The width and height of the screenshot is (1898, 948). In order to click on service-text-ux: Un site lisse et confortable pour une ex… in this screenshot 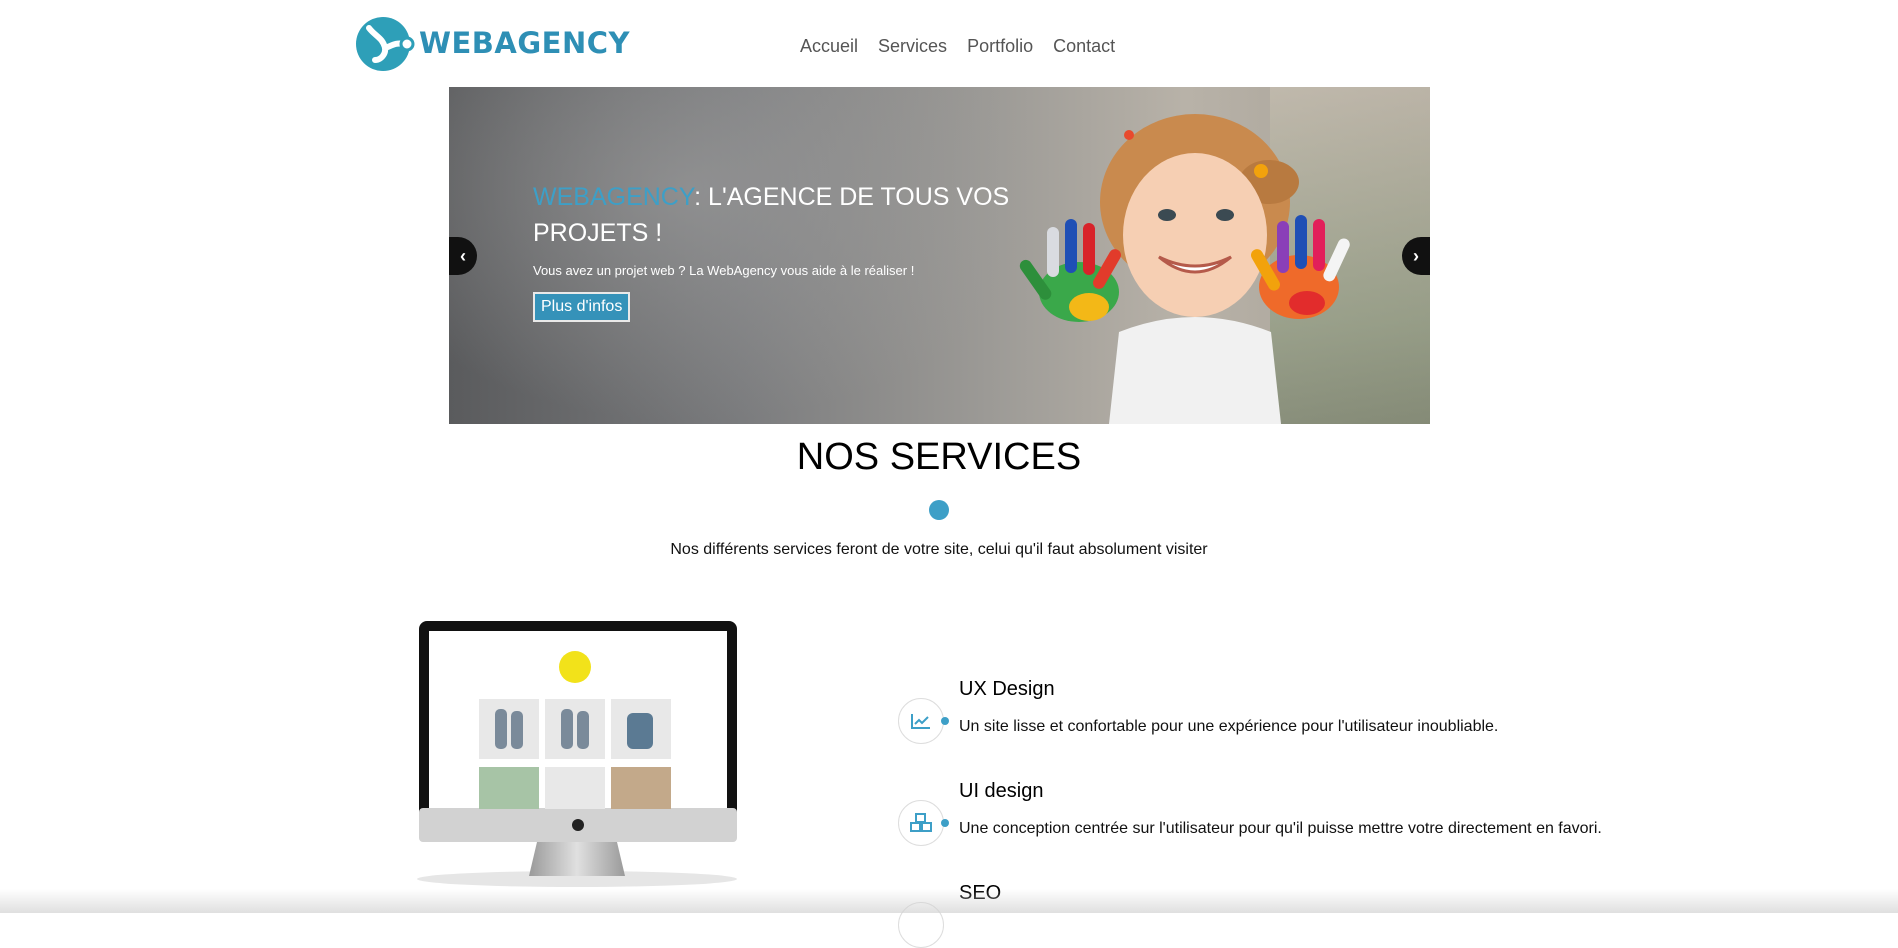, I will do `click(1229, 726)`.